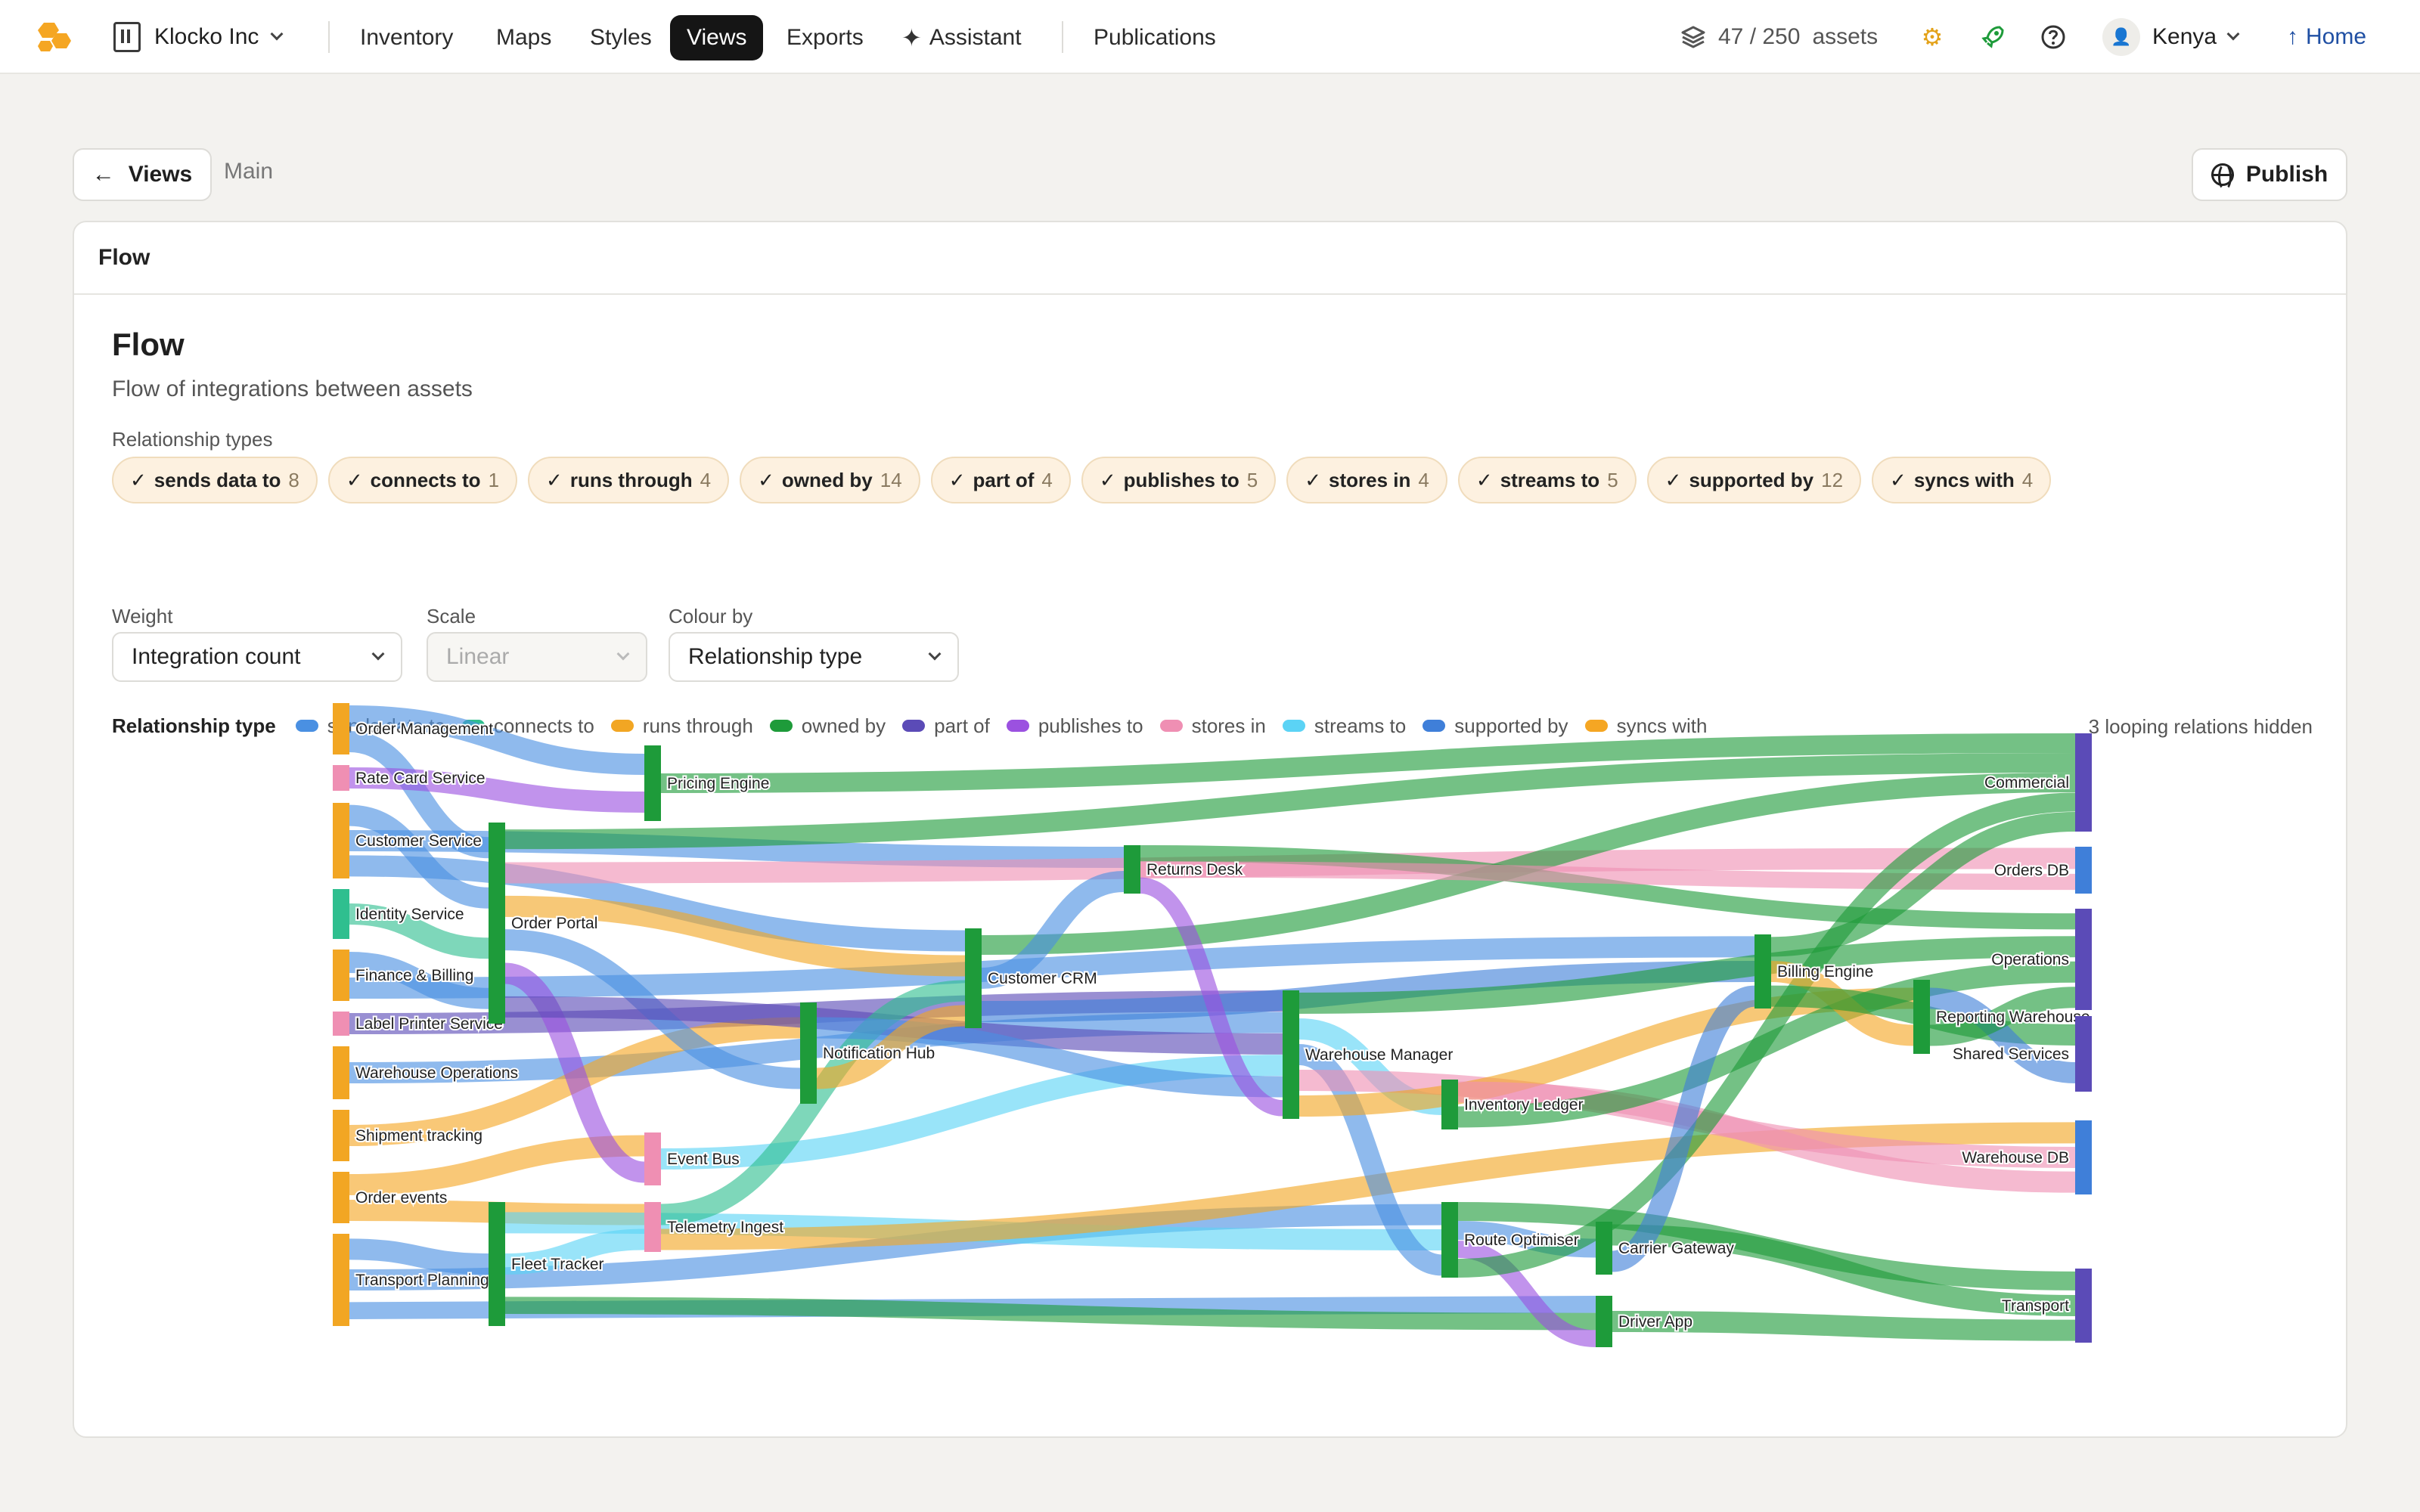 This screenshot has height=1512, width=2420. What do you see at coordinates (554, 923) in the screenshot?
I see `sankey-node-label: Order Portal` at bounding box center [554, 923].